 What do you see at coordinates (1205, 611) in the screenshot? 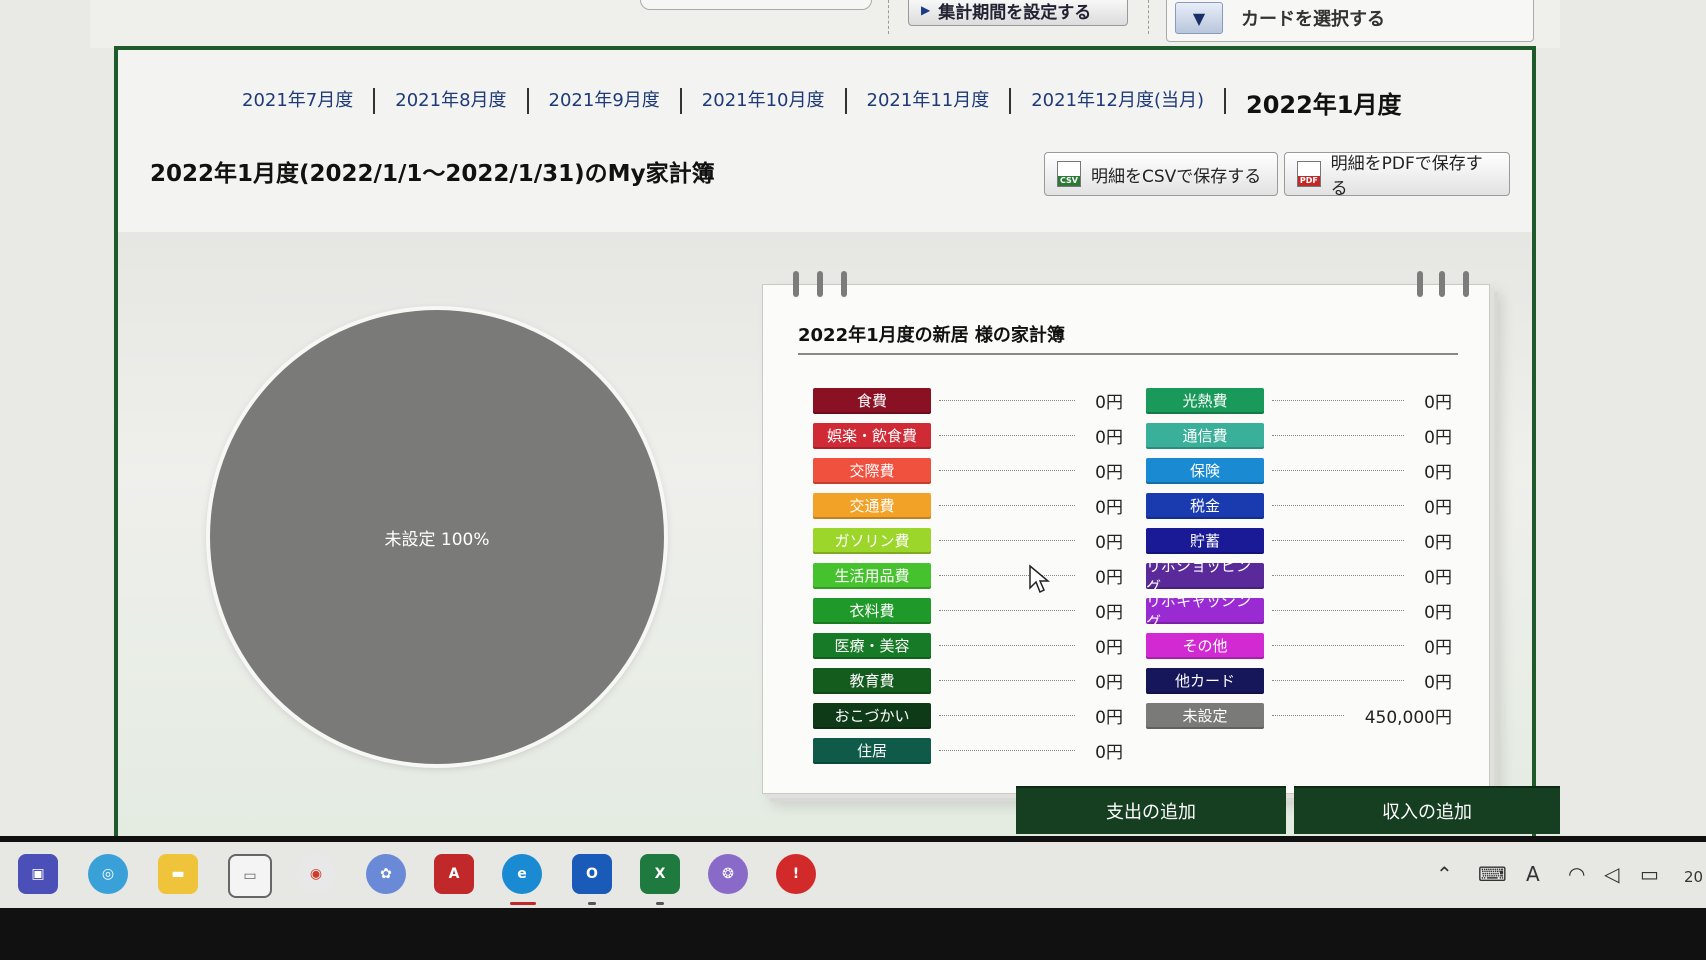
I see `category-badge: リボキャッシング` at bounding box center [1205, 611].